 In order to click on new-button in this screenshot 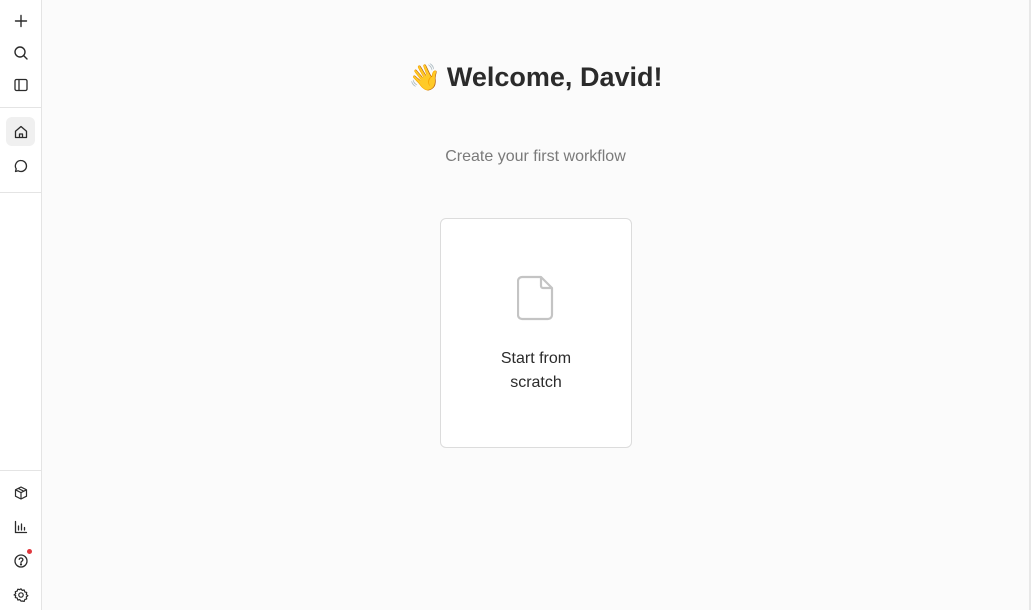, I will do `click(20, 20)`.